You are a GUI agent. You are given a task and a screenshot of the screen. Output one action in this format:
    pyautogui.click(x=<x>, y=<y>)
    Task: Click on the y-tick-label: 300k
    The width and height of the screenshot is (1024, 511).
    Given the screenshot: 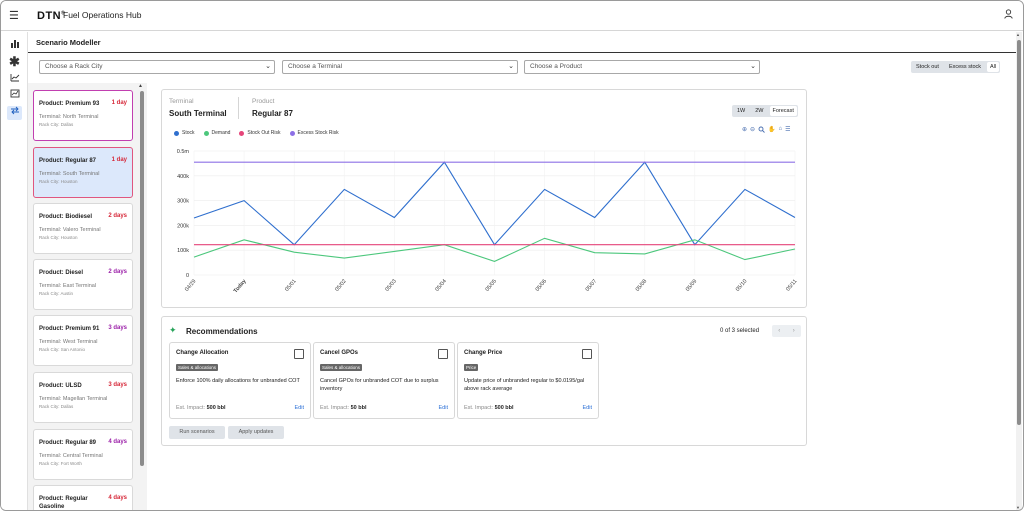 What is the action you would take?
    pyautogui.click(x=183, y=202)
    